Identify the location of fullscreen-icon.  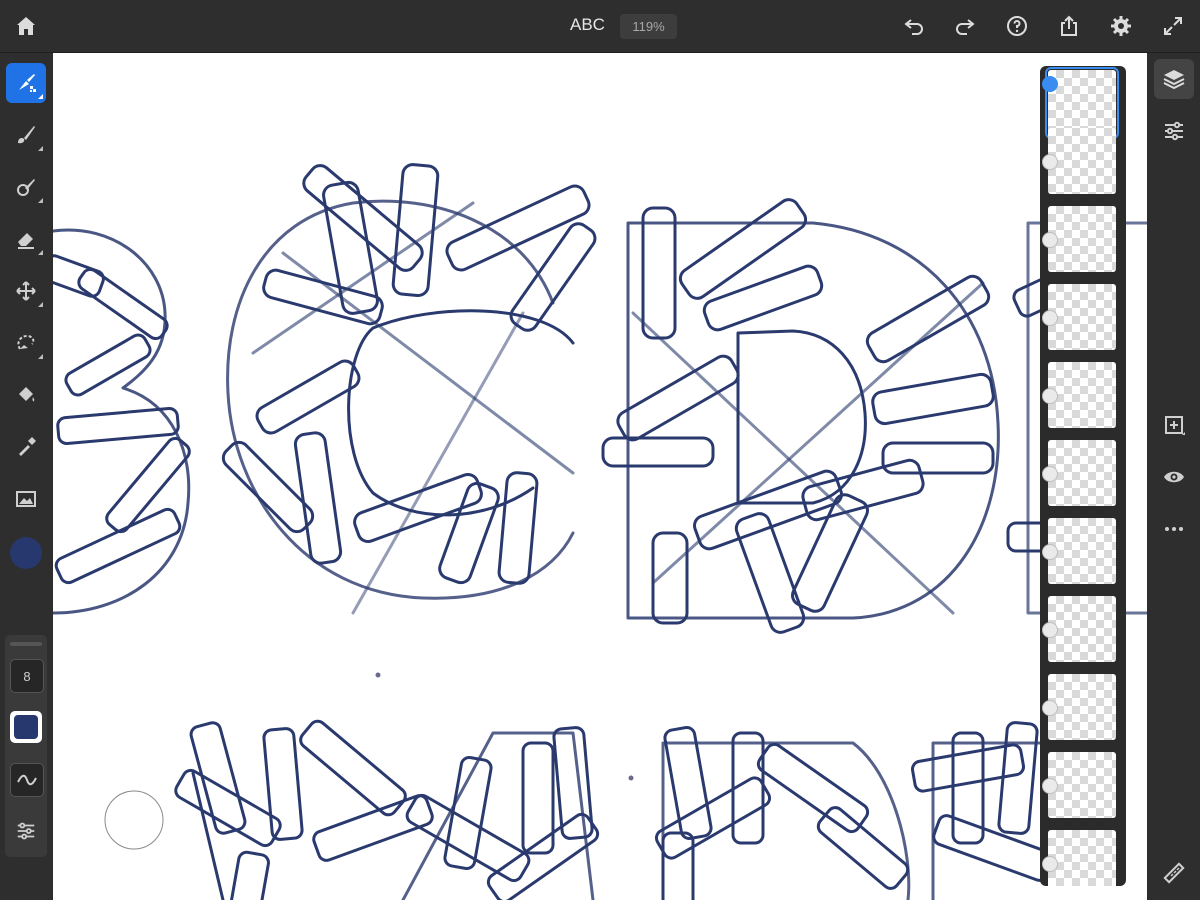
(1173, 26).